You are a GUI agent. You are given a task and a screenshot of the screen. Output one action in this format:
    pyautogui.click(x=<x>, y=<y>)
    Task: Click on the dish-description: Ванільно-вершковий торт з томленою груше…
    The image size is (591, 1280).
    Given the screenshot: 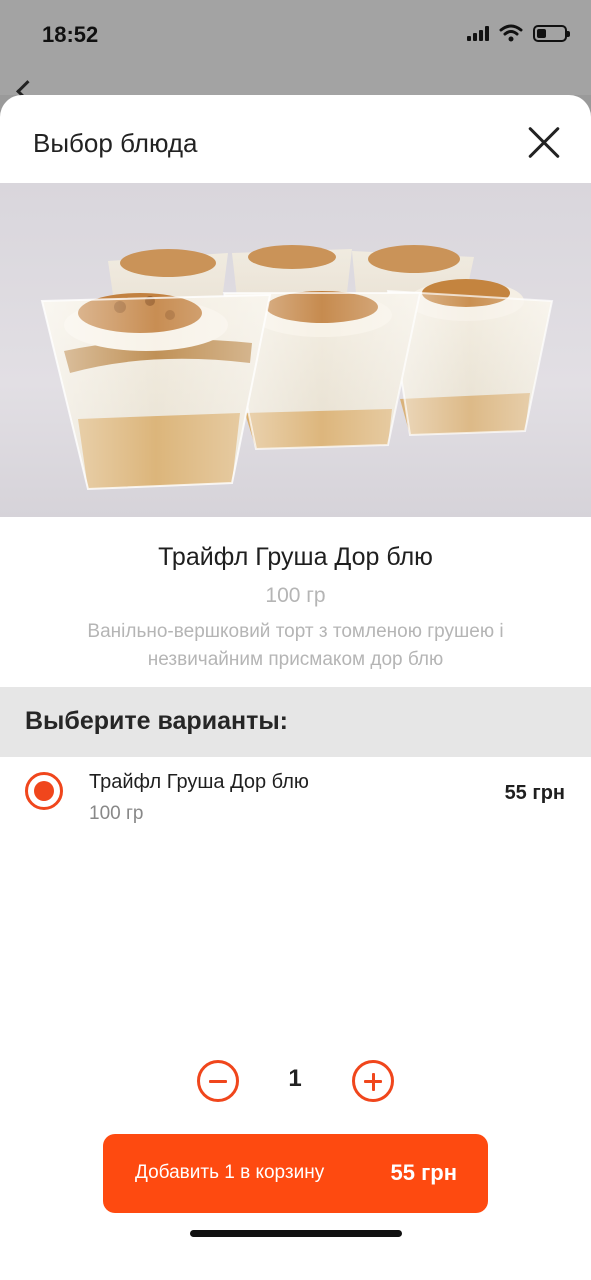 What is the action you would take?
    pyautogui.click(x=295, y=645)
    